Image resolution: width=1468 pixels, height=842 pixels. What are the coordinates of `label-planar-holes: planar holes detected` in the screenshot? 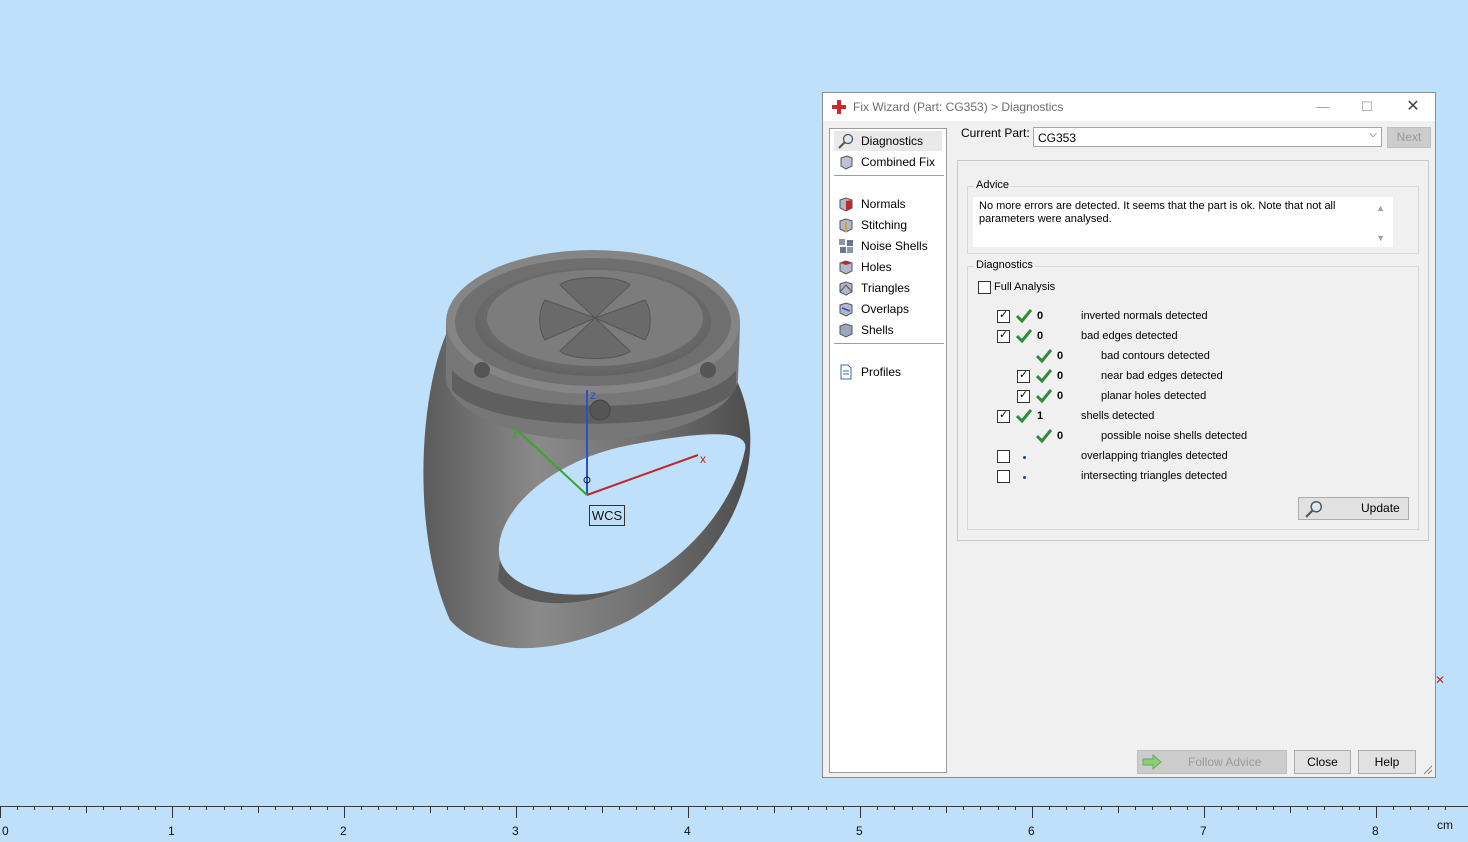 It's located at (1154, 396).